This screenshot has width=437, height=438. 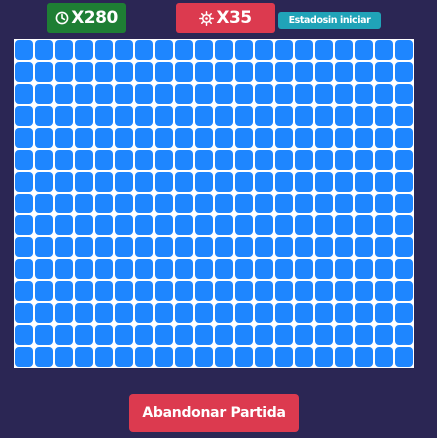 I want to click on abandon-game-button: Abandonar Partida, so click(x=214, y=413).